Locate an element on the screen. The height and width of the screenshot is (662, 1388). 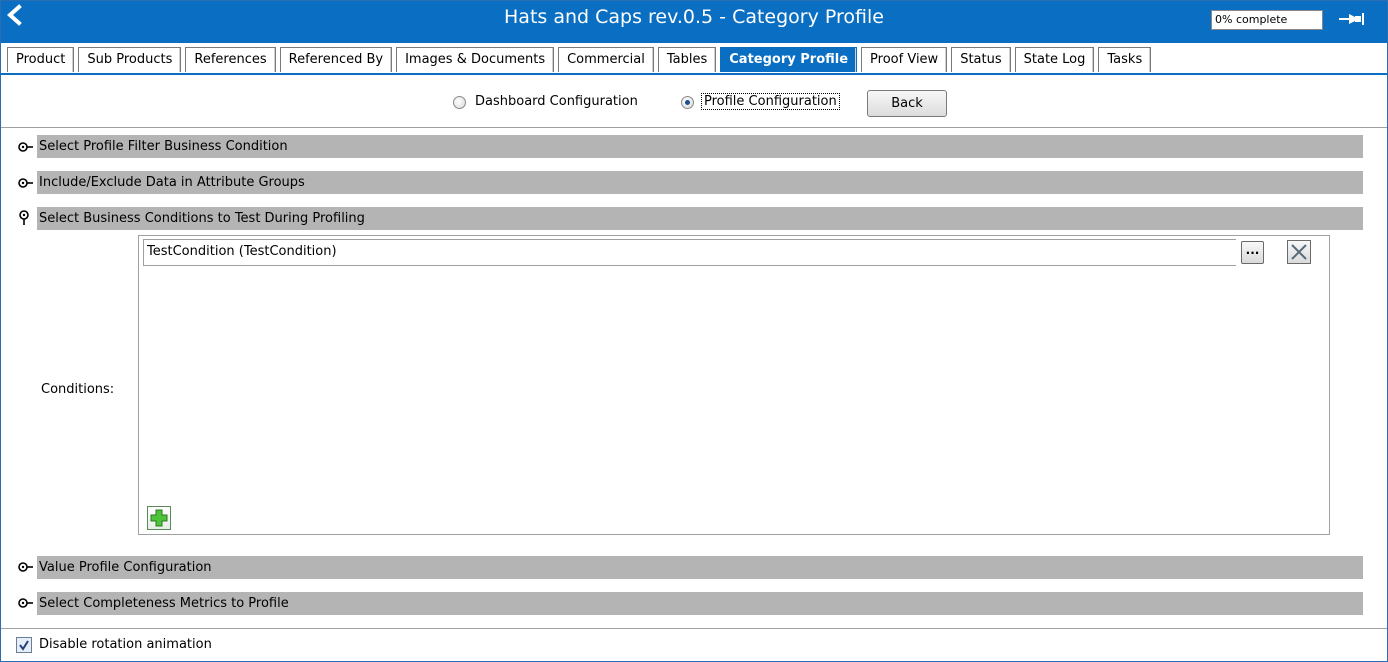
tab-proof-view: Proof View is located at coordinates (904, 59).